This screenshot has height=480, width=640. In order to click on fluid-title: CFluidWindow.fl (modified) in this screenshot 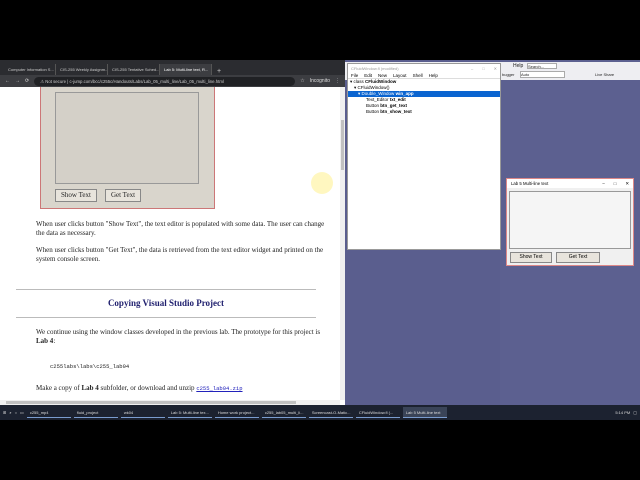, I will do `click(375, 68)`.